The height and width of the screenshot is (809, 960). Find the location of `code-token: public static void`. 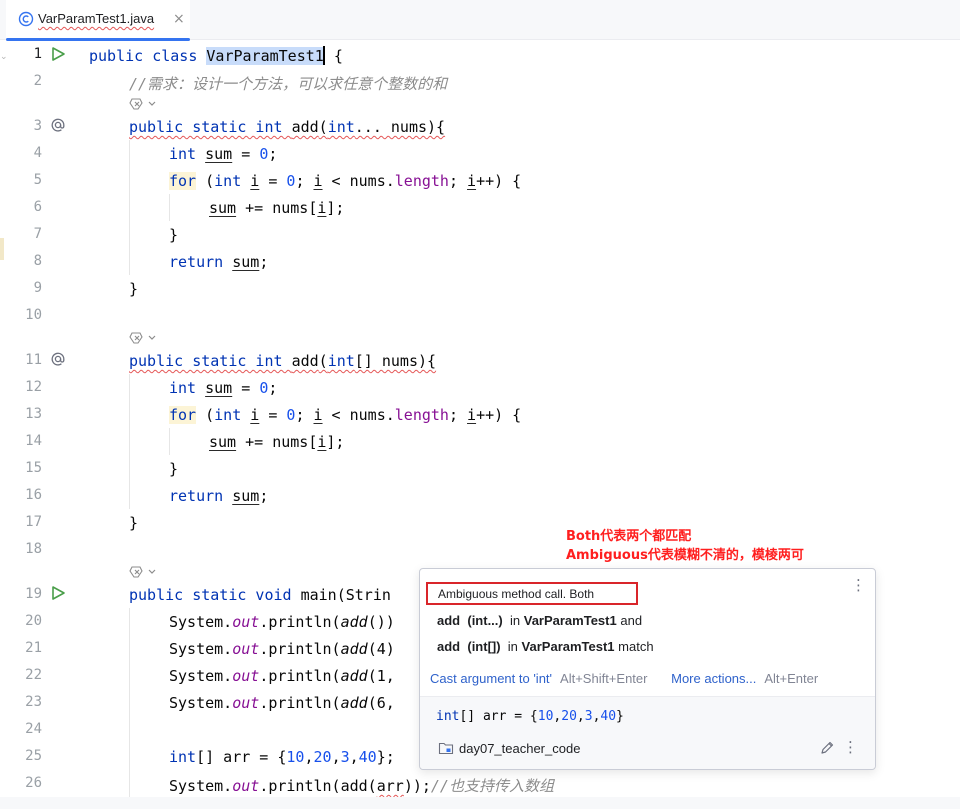

code-token: public static void is located at coordinates (215, 595).